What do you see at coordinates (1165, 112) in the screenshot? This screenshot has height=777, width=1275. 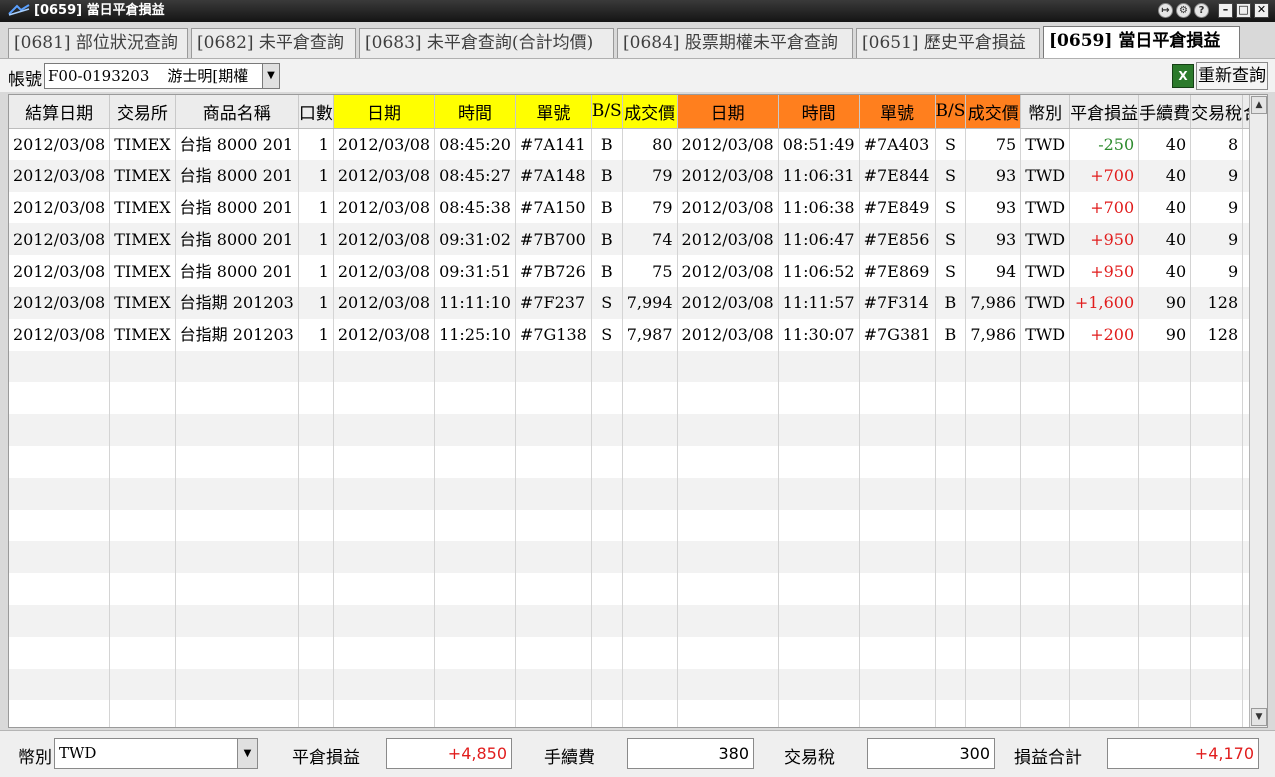 I see `col-fee: 手續費` at bounding box center [1165, 112].